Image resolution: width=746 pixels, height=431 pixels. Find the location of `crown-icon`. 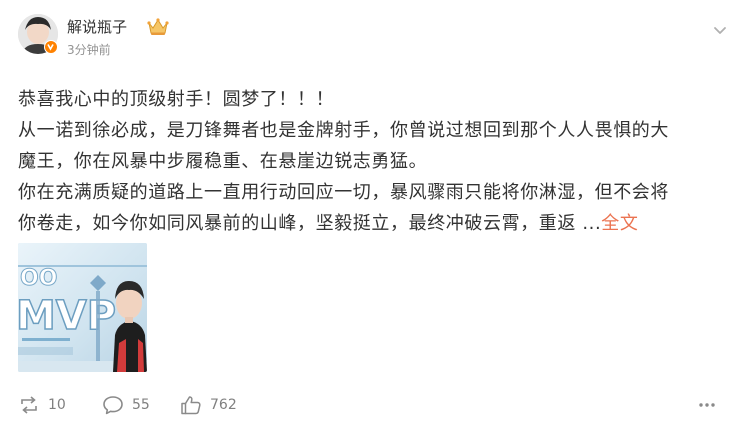

crown-icon is located at coordinates (158, 27).